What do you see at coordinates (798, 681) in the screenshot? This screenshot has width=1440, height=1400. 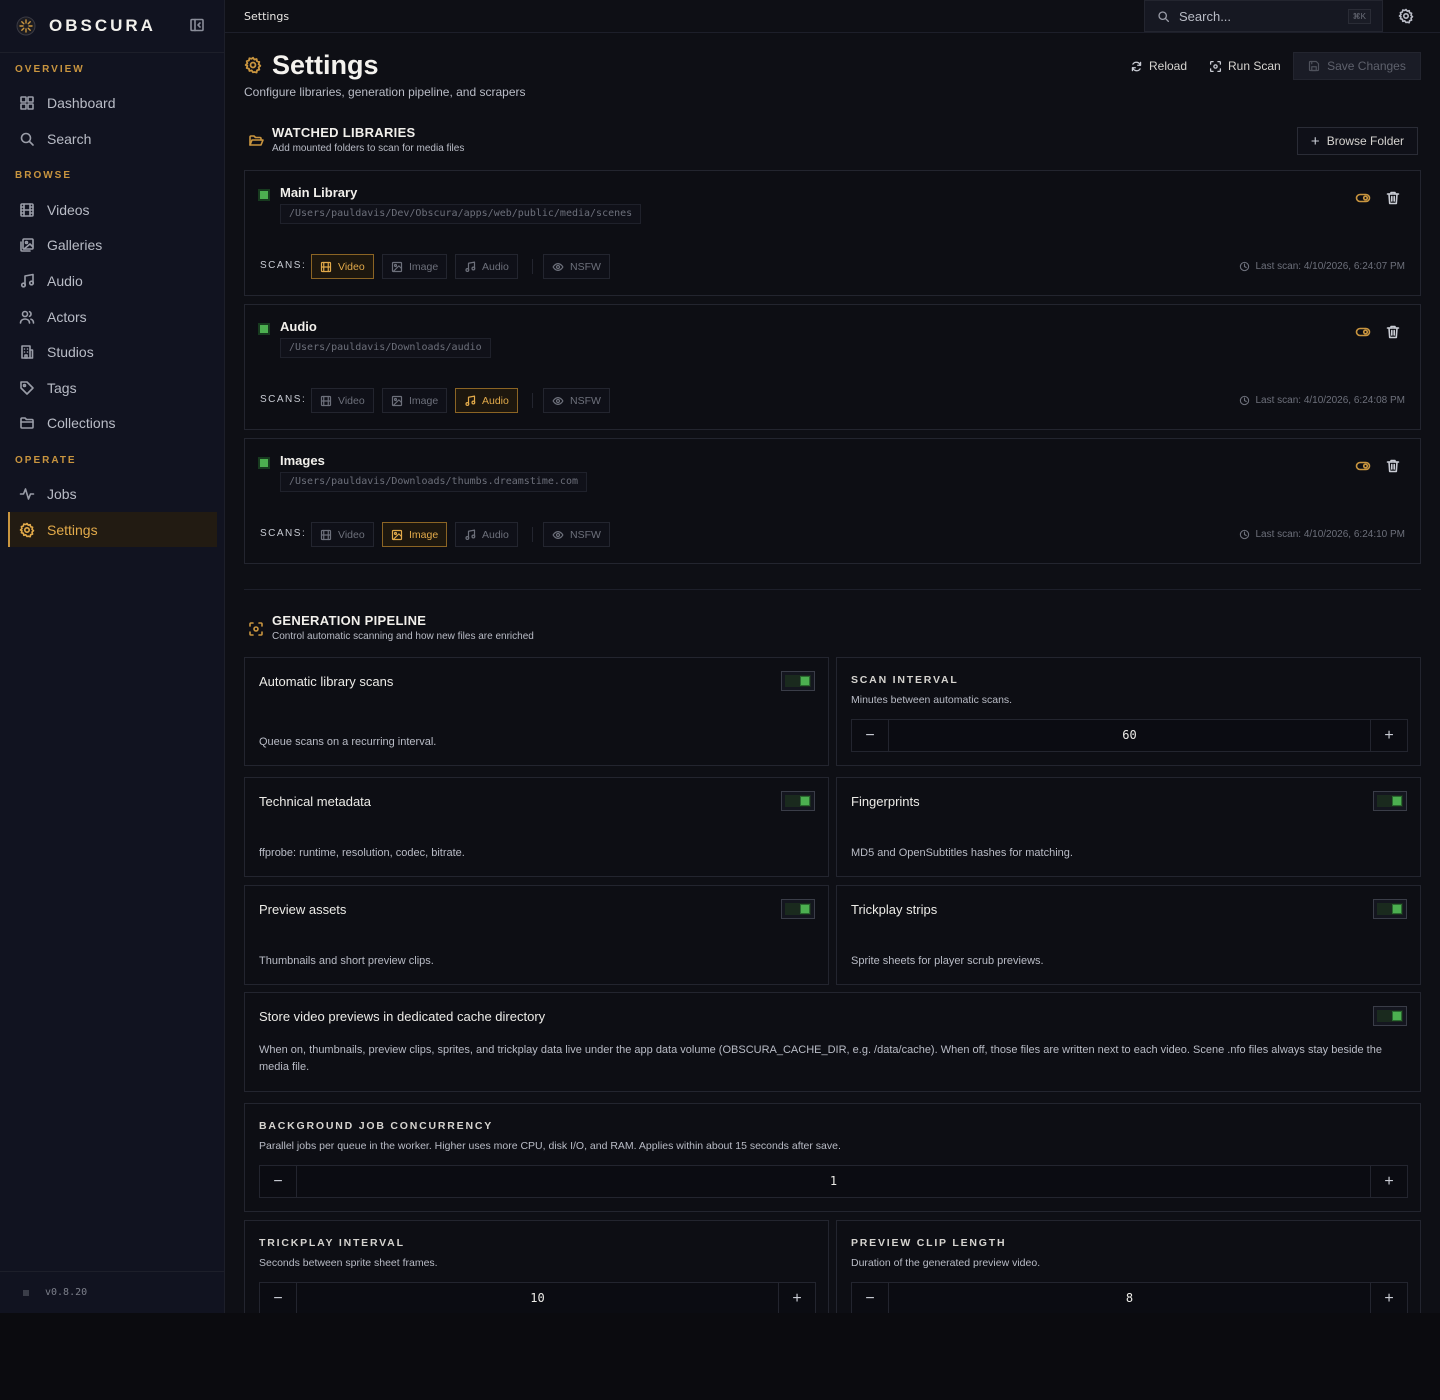 I see `auto-scans-toggle` at bounding box center [798, 681].